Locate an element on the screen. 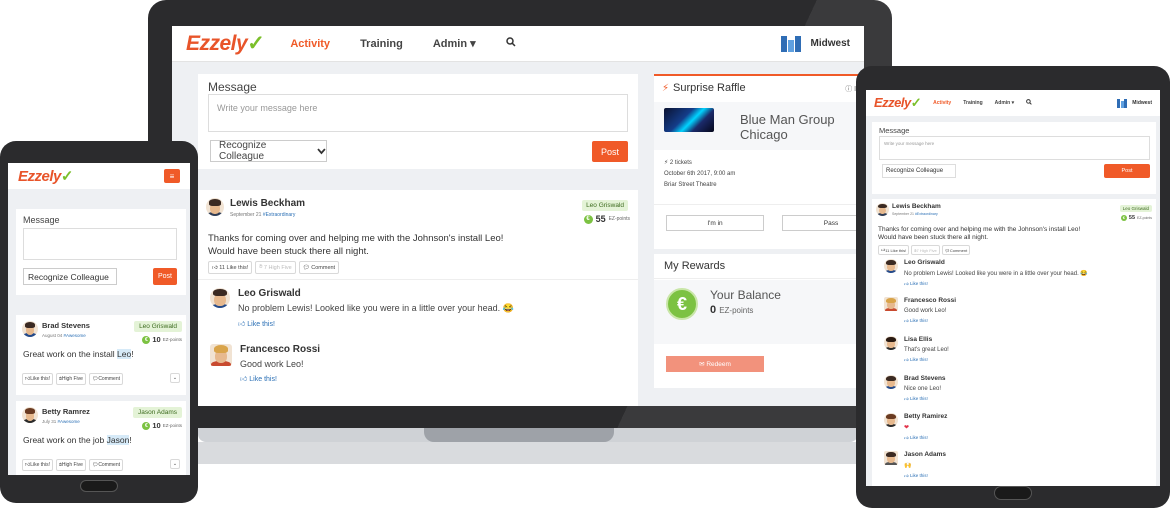 Image resolution: width=1170 pixels, height=516 pixels. post-actions: 👍︎ 11 Like this! ✋︎ 7 High Five 💬︎ Comment is located at coordinates (924, 250).